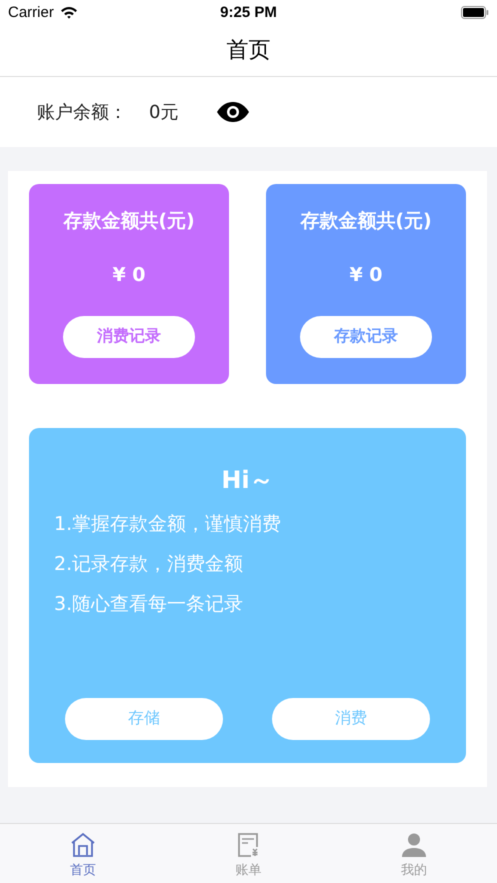 The image size is (497, 883). I want to click on tab-item: 首页, so click(83, 853).